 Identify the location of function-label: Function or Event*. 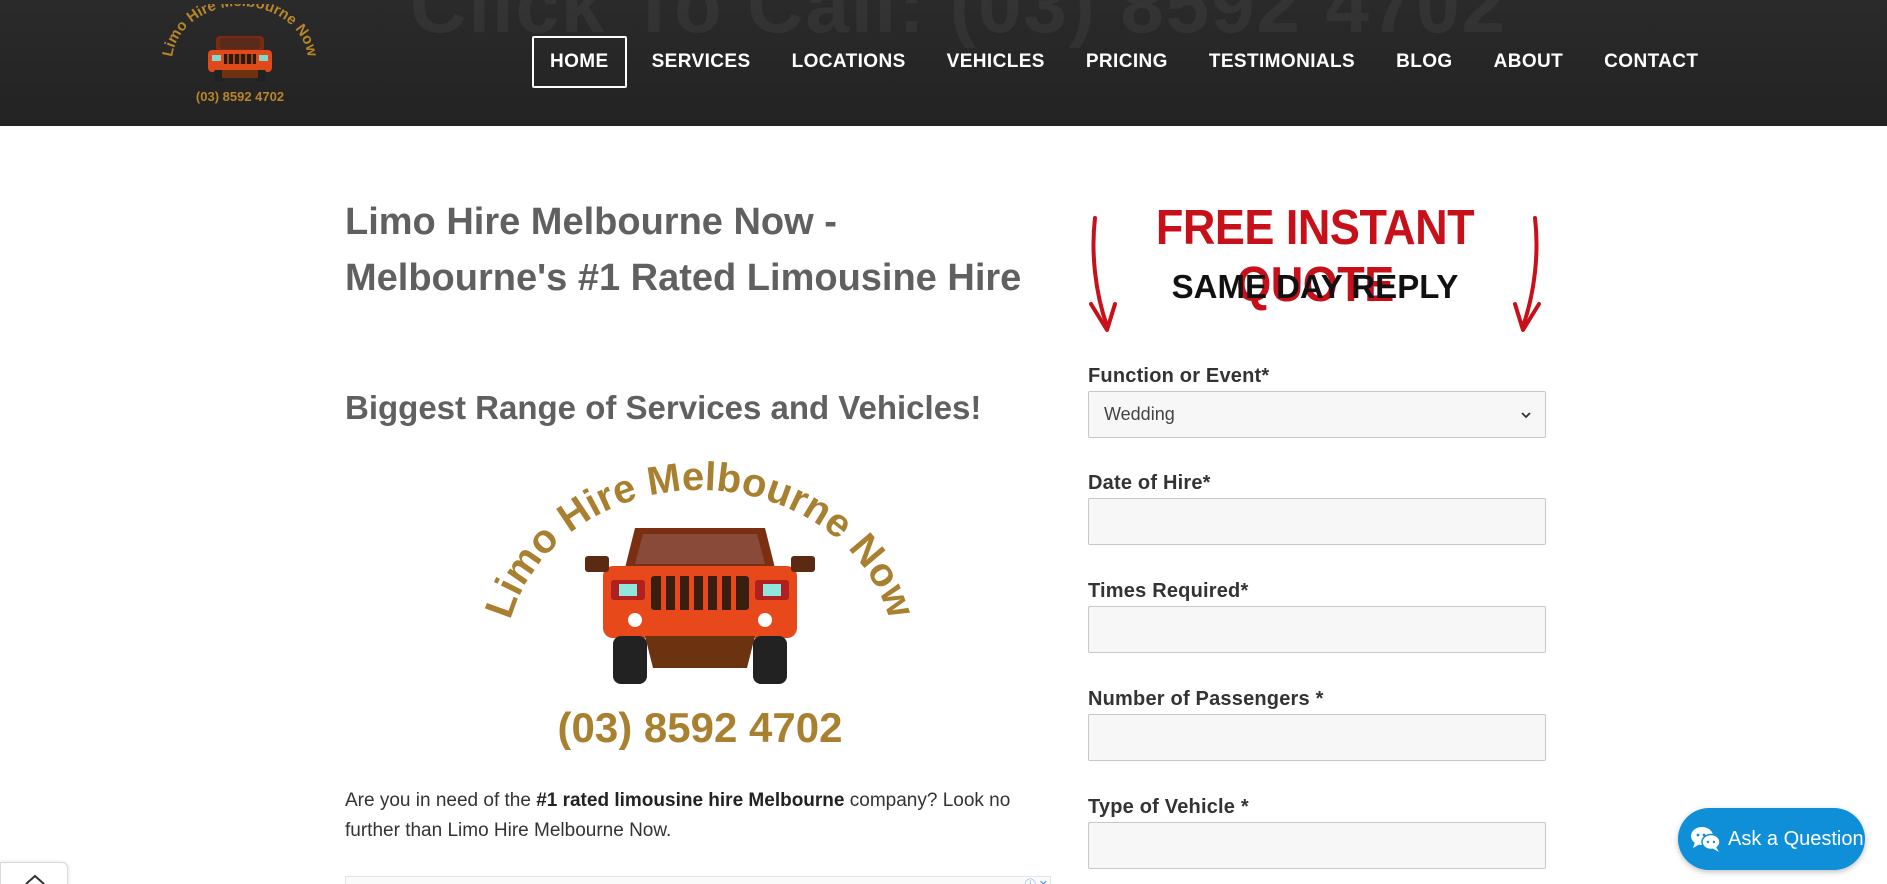
(1179, 376).